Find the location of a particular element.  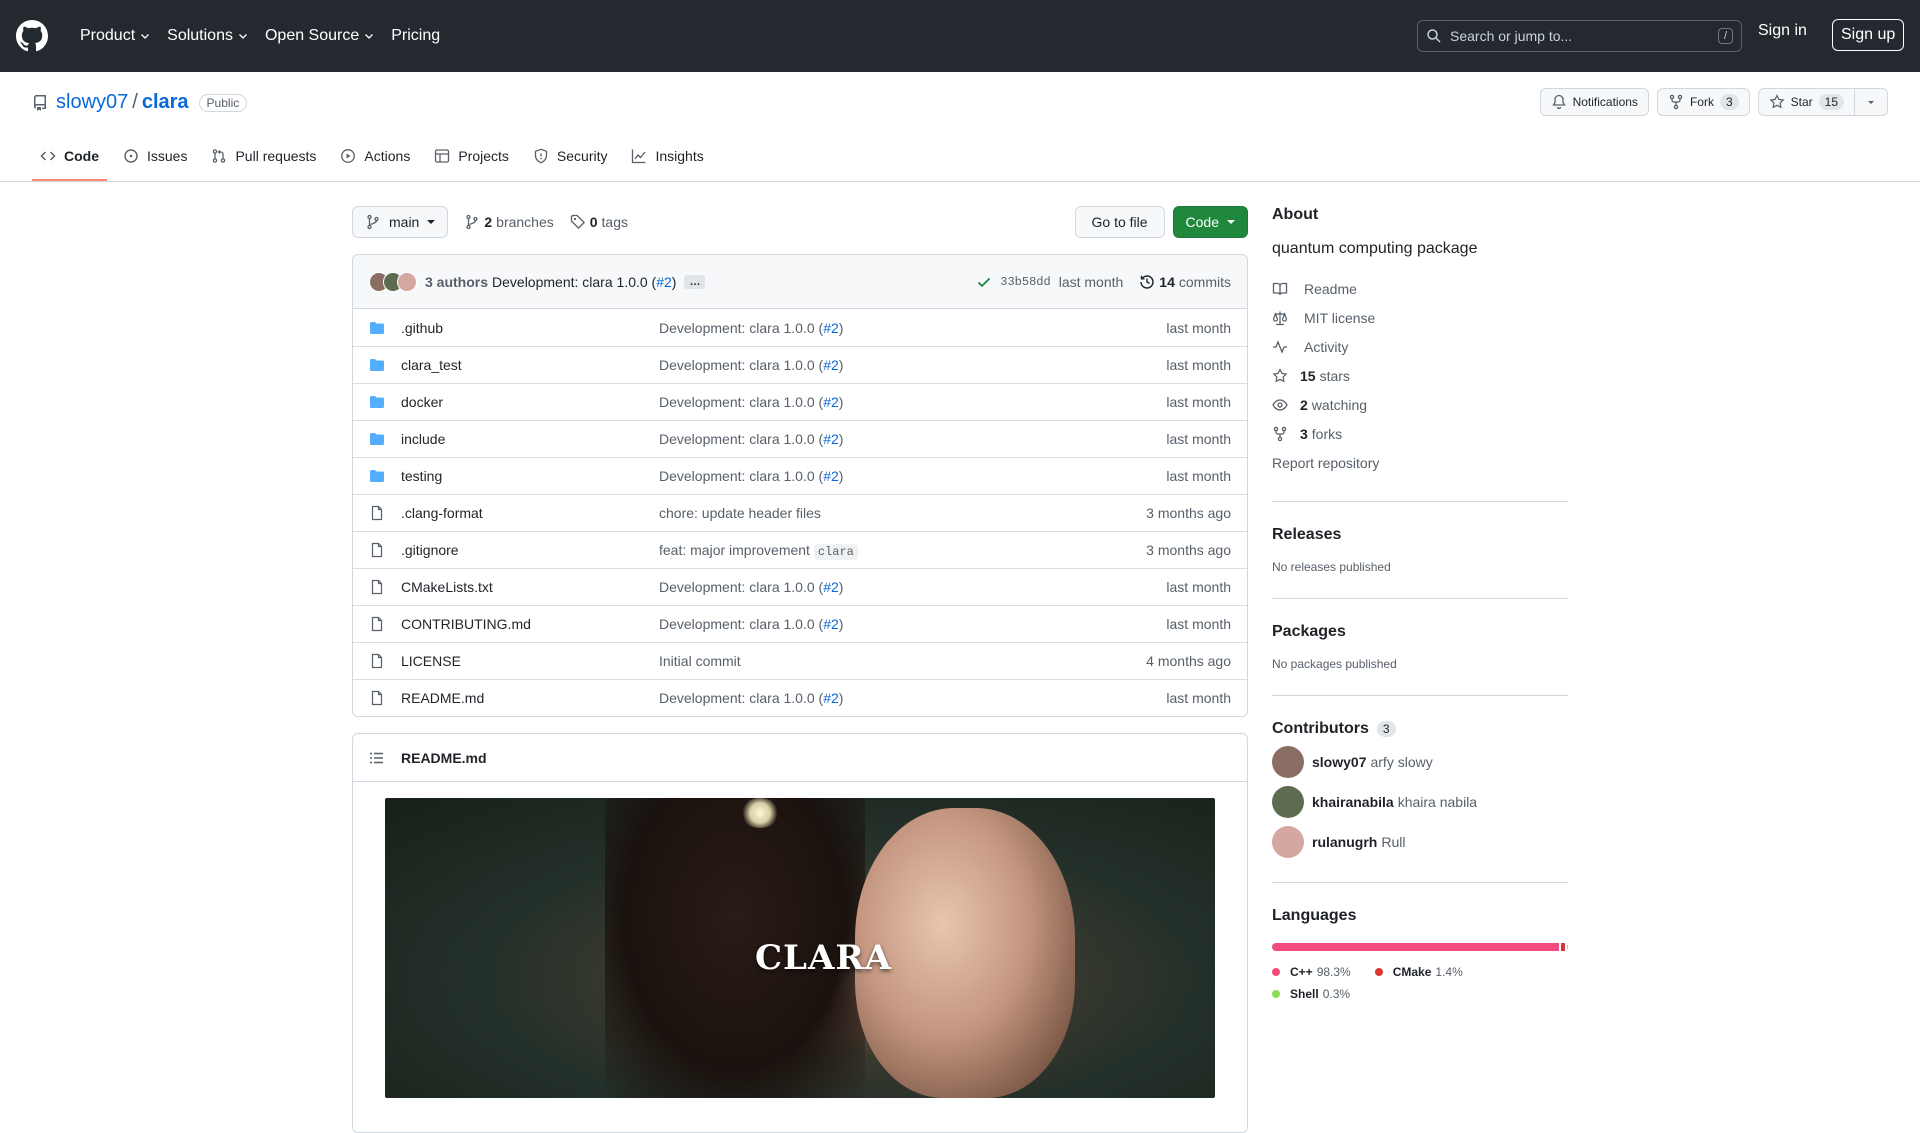

file-commit-message: feat: major improvement clara is located at coordinates (902, 551).